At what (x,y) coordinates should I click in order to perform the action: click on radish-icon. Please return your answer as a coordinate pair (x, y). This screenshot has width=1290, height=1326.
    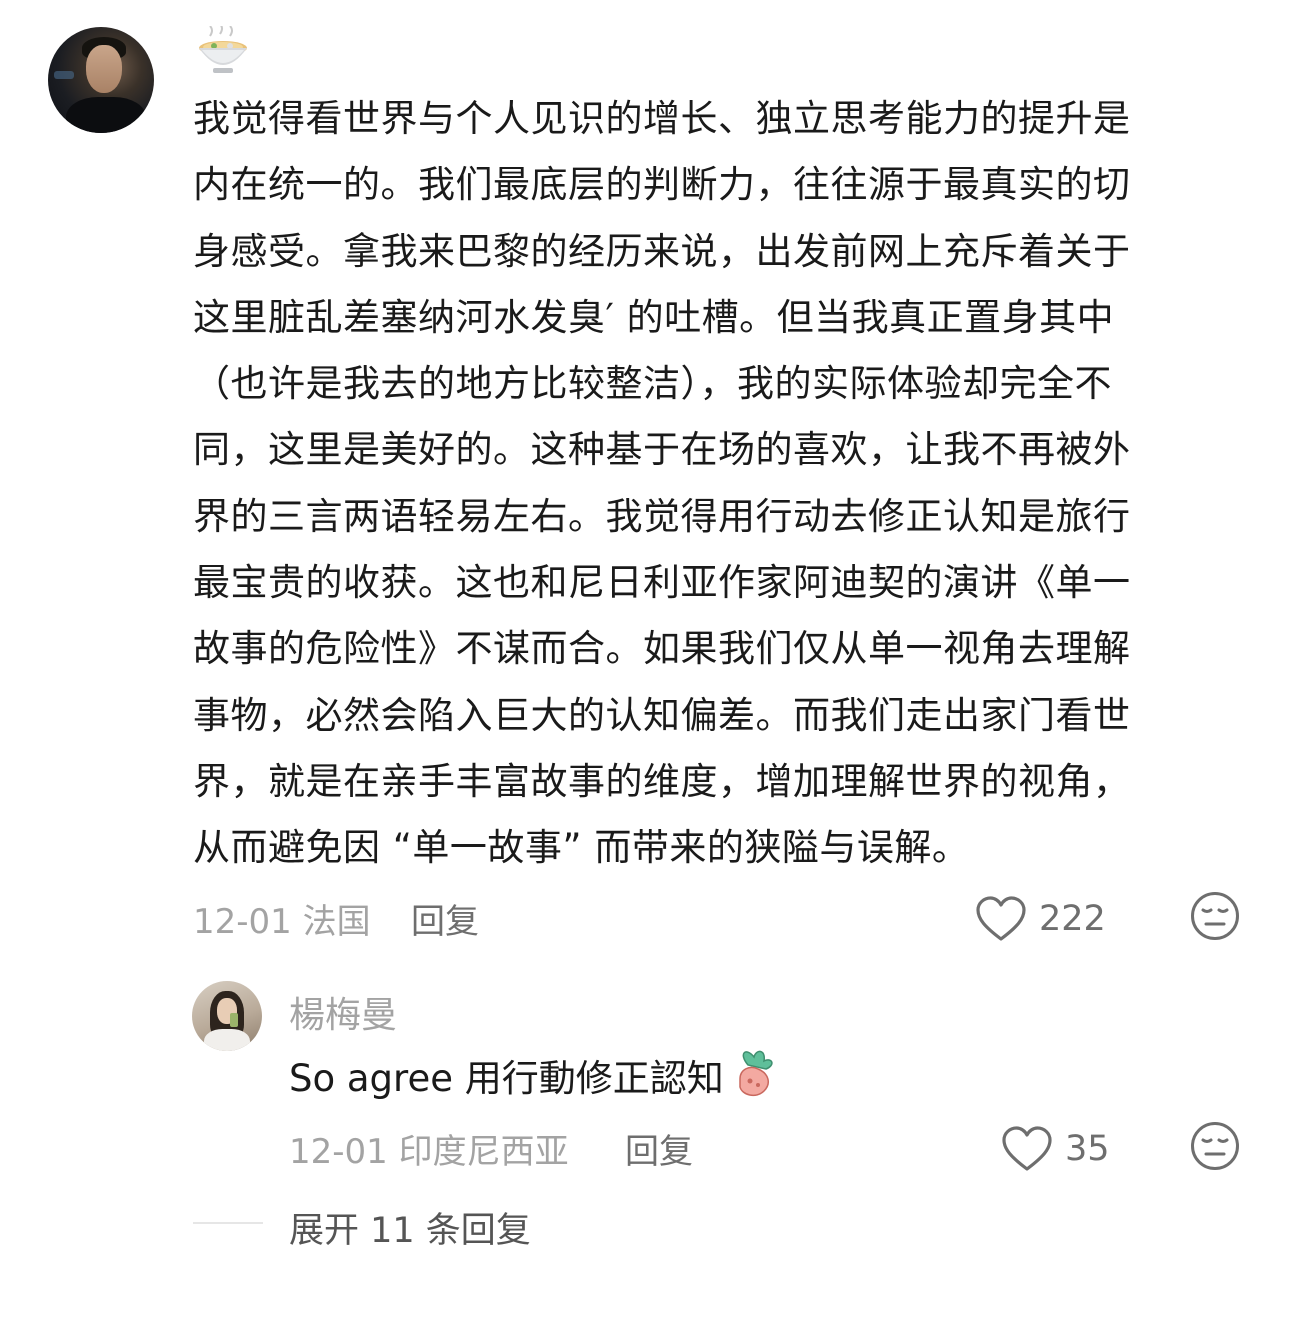
    Looking at the image, I should click on (755, 1073).